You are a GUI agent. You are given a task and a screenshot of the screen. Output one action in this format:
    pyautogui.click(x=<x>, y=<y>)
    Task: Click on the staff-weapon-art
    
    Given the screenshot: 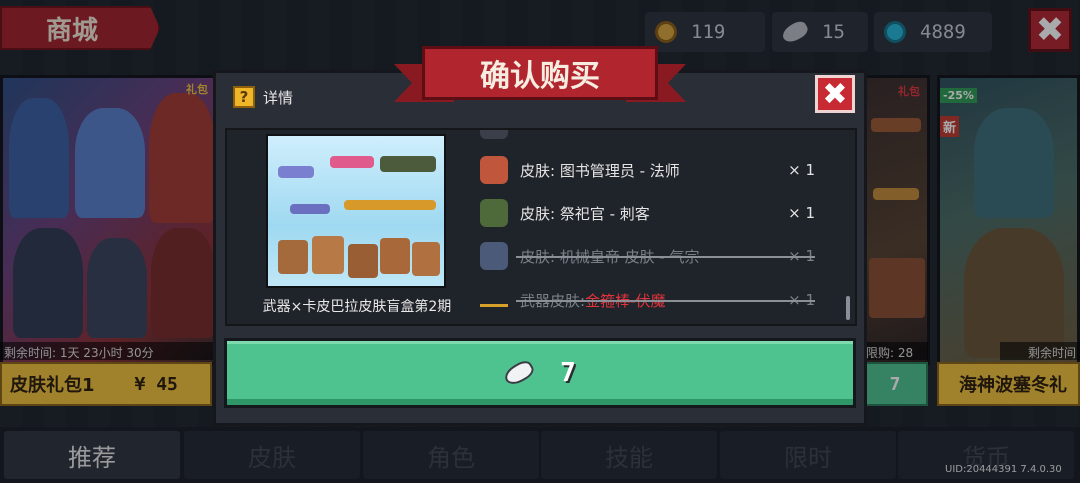 What is the action you would take?
    pyautogui.click(x=390, y=205)
    